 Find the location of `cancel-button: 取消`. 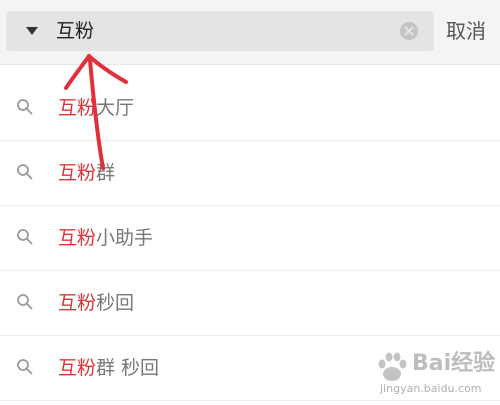

cancel-button: 取消 is located at coordinates (466, 31).